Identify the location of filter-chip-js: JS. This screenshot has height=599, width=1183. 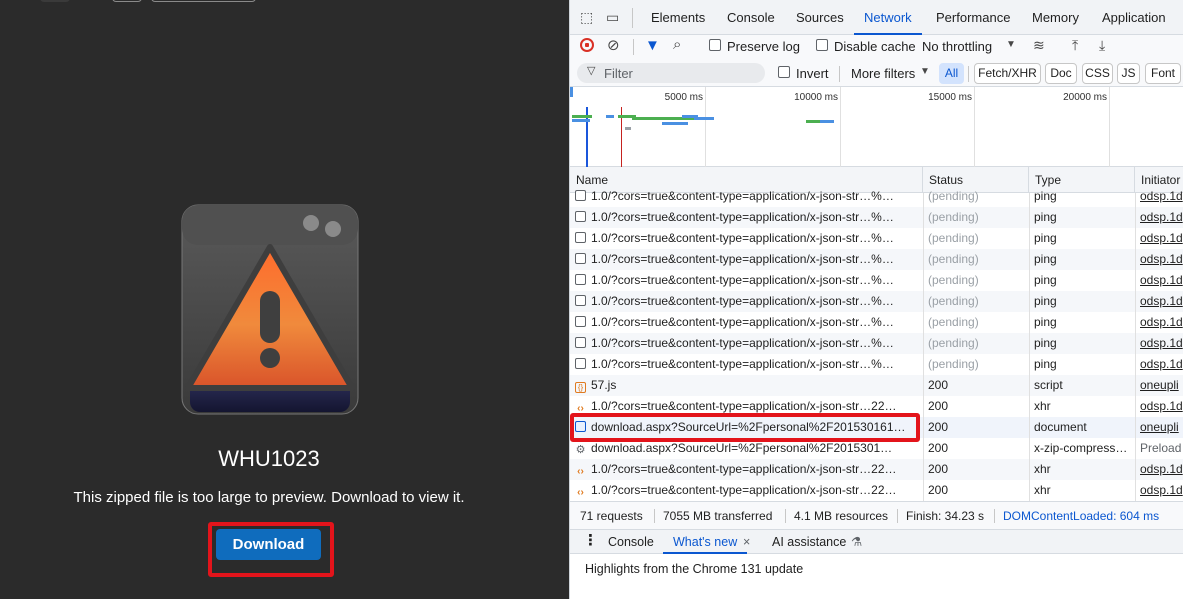
(1128, 73).